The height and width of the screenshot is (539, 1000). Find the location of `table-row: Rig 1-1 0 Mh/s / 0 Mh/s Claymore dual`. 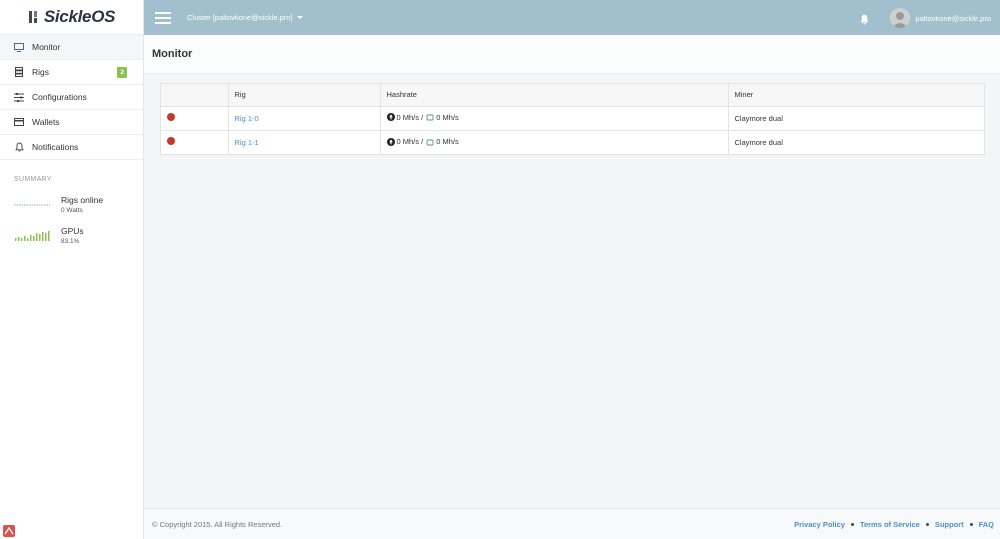

table-row: Rig 1-1 0 Mh/s / 0 Mh/s Claymore dual is located at coordinates (572, 142).